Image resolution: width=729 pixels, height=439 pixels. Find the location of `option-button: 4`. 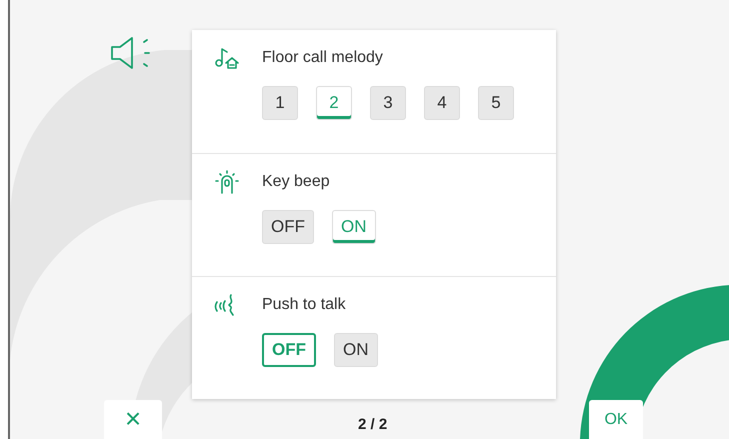

option-button: 4 is located at coordinates (442, 103).